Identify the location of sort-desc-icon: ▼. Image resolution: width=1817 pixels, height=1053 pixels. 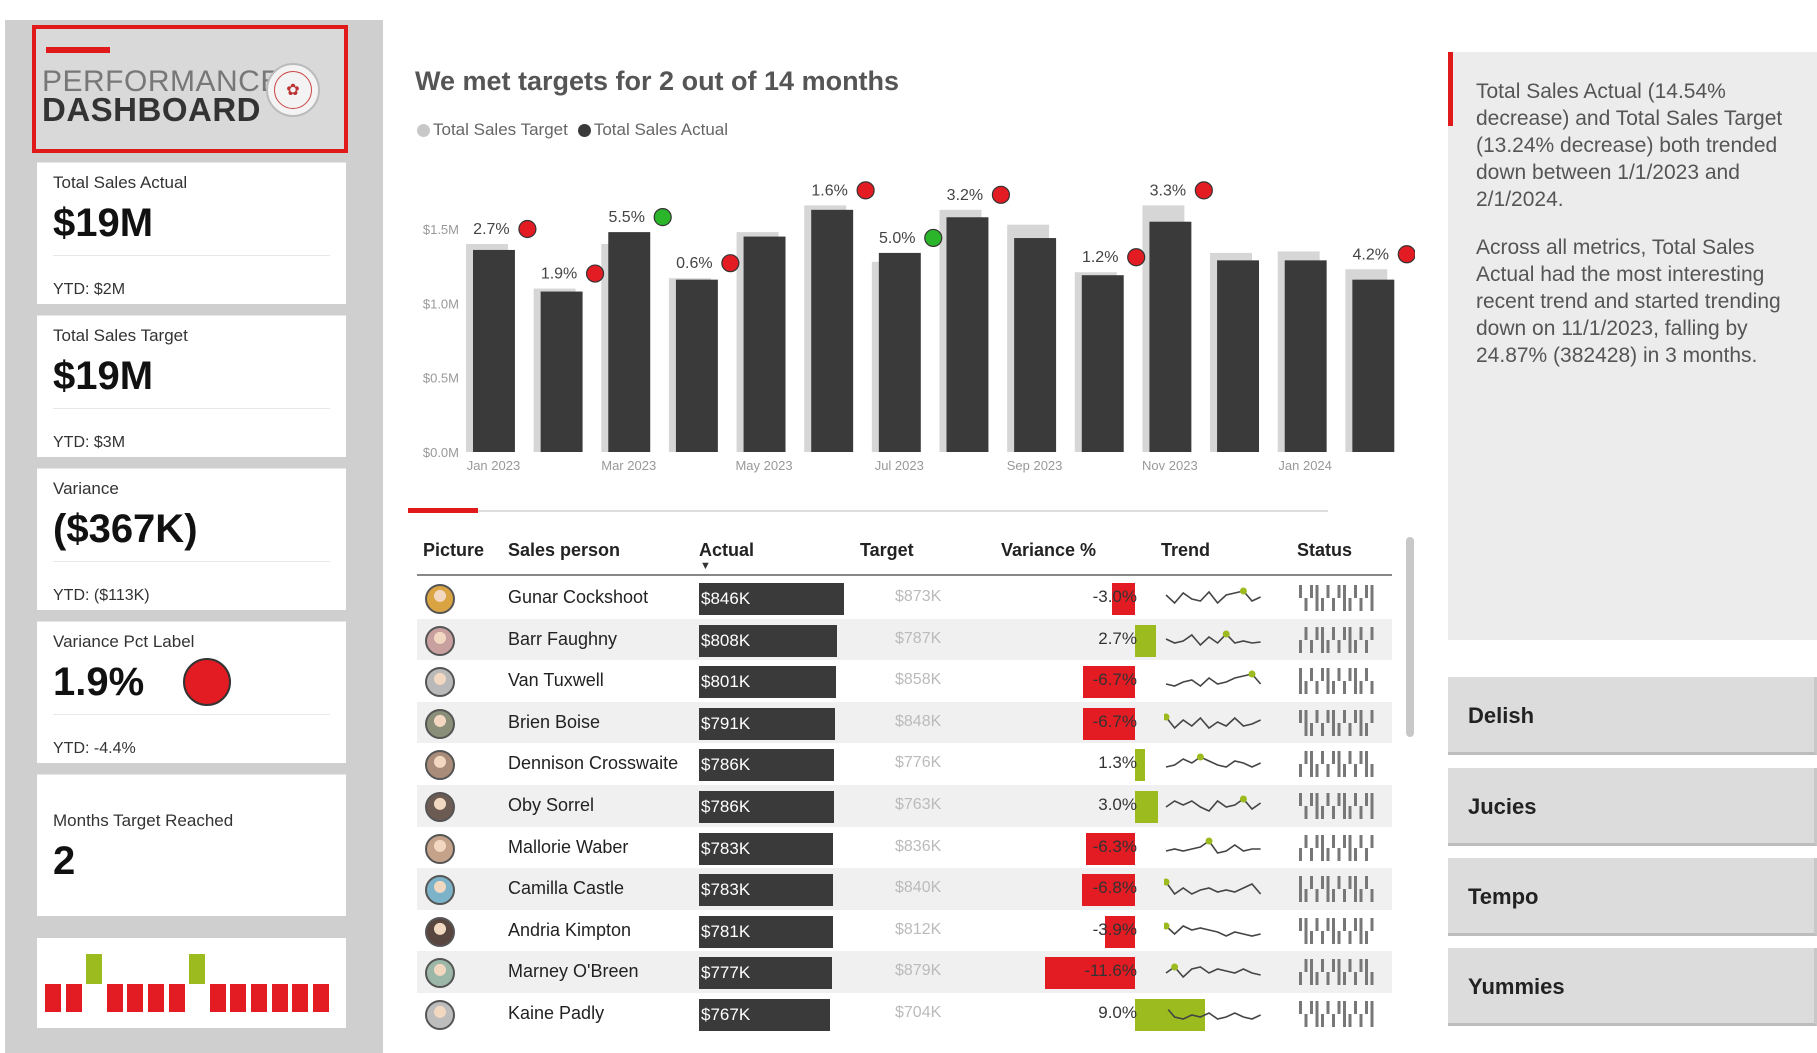
(705, 566).